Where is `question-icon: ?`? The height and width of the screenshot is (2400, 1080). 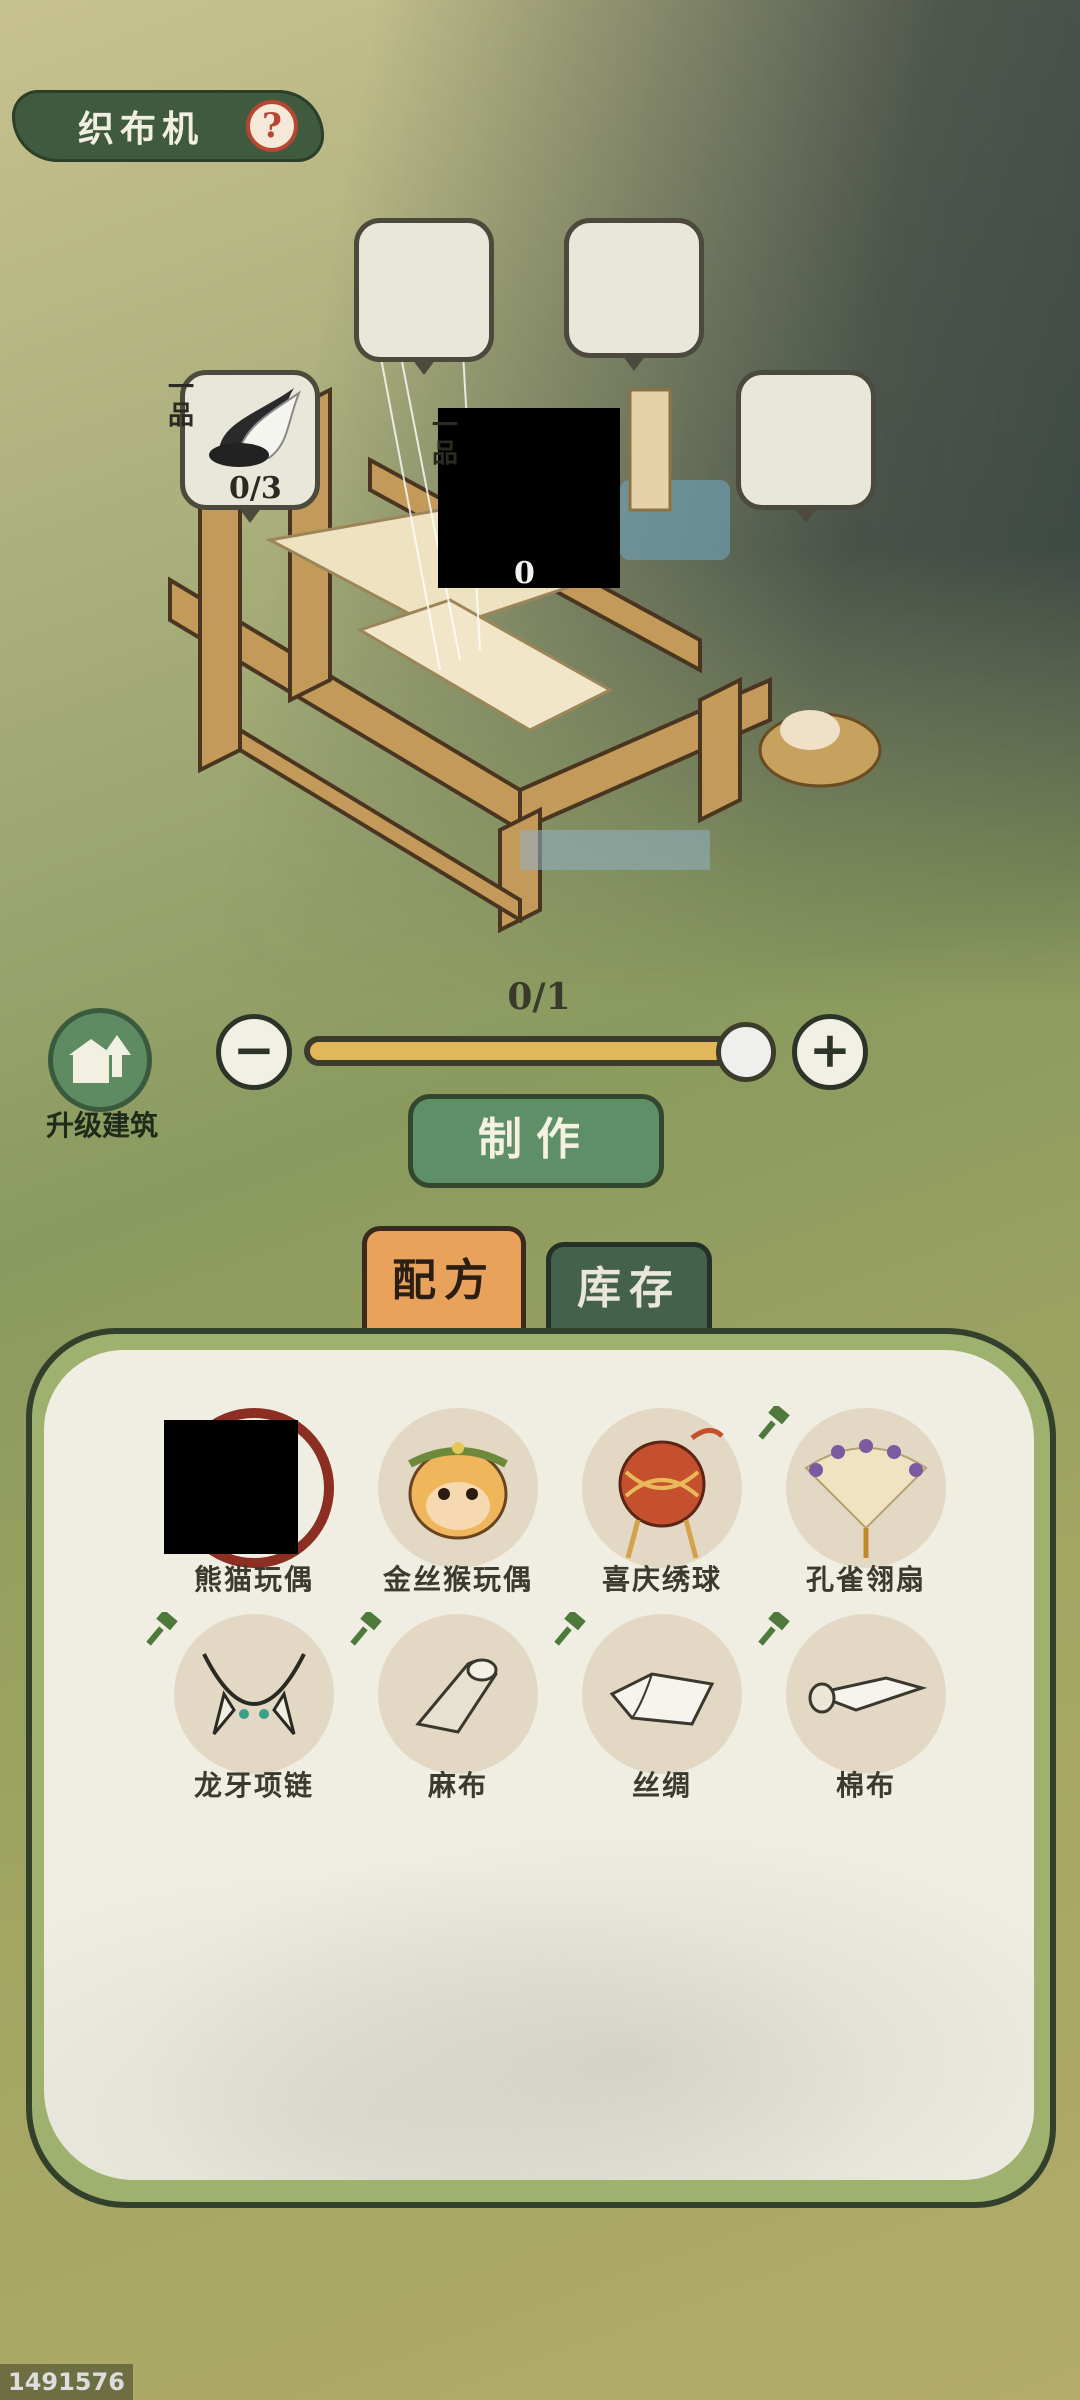
question-icon: ? is located at coordinates (272, 126).